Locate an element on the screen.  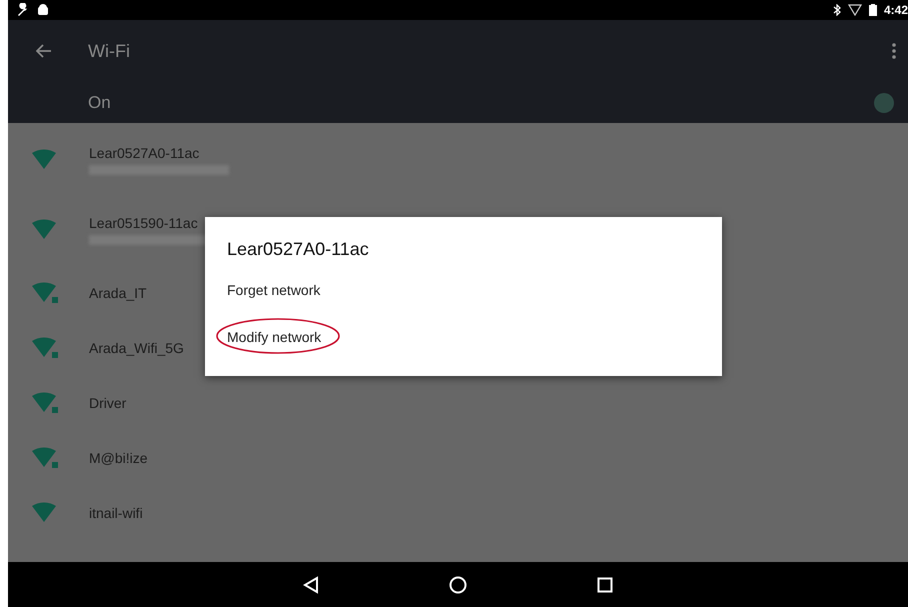
network-name: Driver is located at coordinates (107, 402).